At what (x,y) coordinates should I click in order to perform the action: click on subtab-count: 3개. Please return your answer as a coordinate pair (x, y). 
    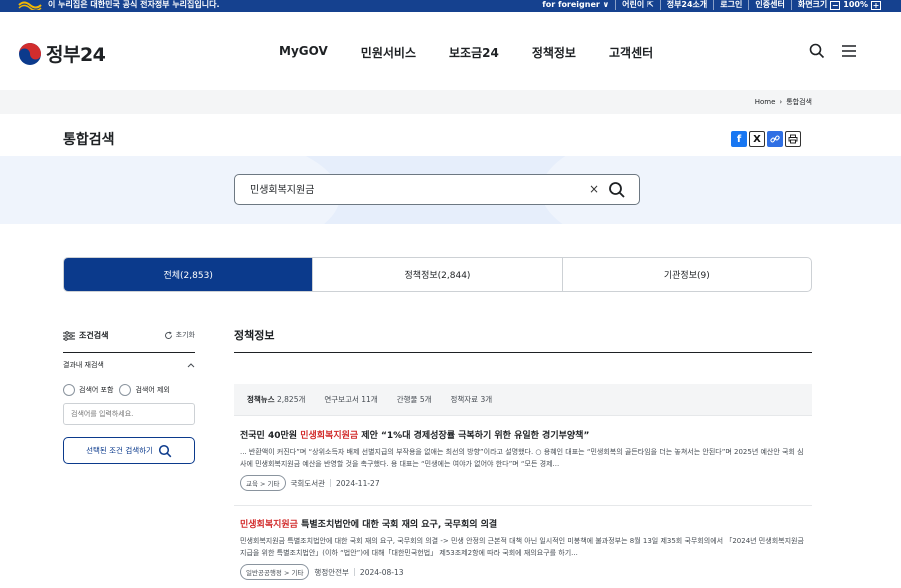
    Looking at the image, I should click on (486, 399).